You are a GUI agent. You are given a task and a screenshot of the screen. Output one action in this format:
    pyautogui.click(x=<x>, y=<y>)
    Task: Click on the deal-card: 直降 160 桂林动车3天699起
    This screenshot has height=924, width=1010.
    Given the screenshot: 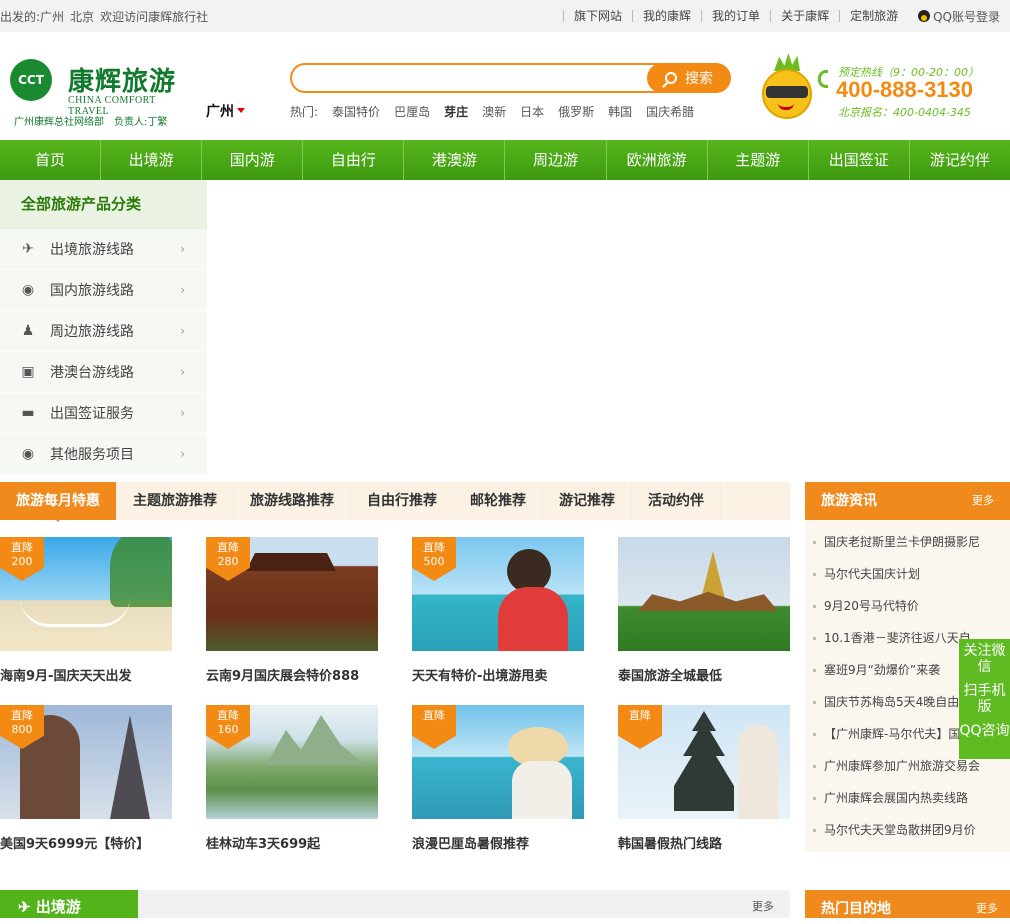 What is the action you would take?
    pyautogui.click(x=292, y=778)
    